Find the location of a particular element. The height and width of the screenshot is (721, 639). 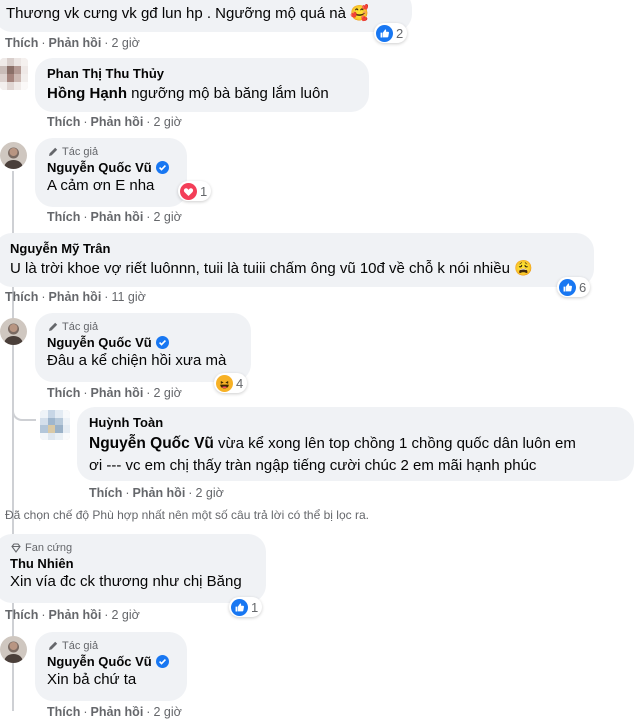

love-icon is located at coordinates (188, 191).